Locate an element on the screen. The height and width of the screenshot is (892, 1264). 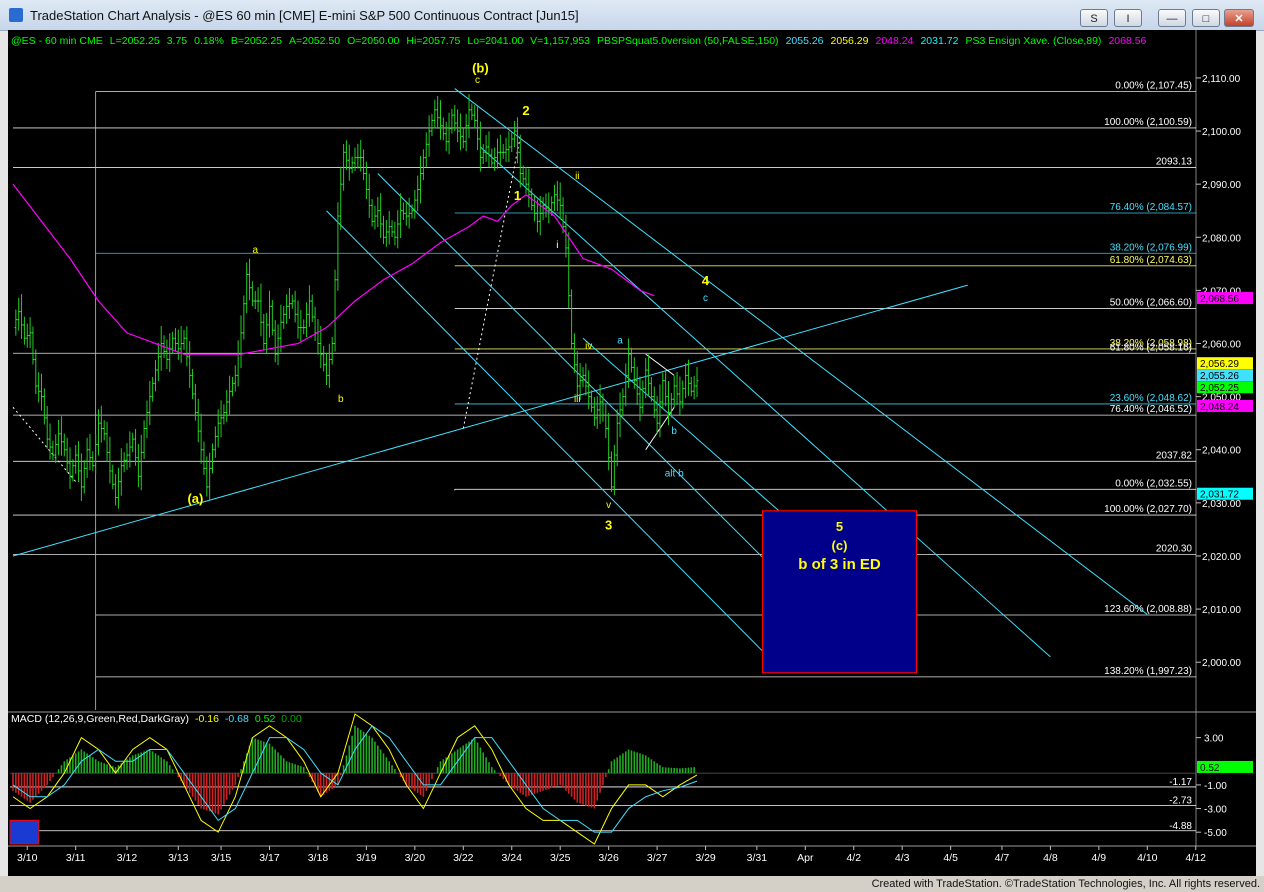
wave-label: ii is located at coordinates (577, 176).